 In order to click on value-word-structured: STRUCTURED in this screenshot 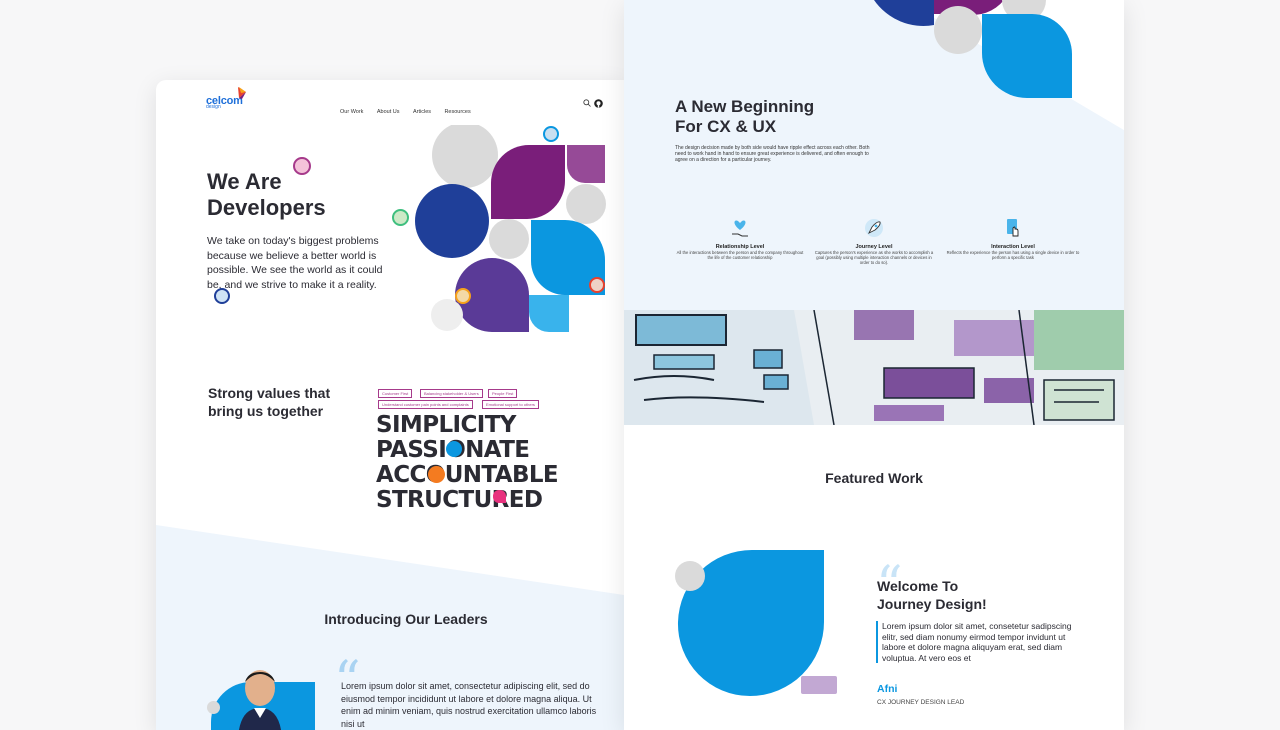, I will do `click(459, 500)`.